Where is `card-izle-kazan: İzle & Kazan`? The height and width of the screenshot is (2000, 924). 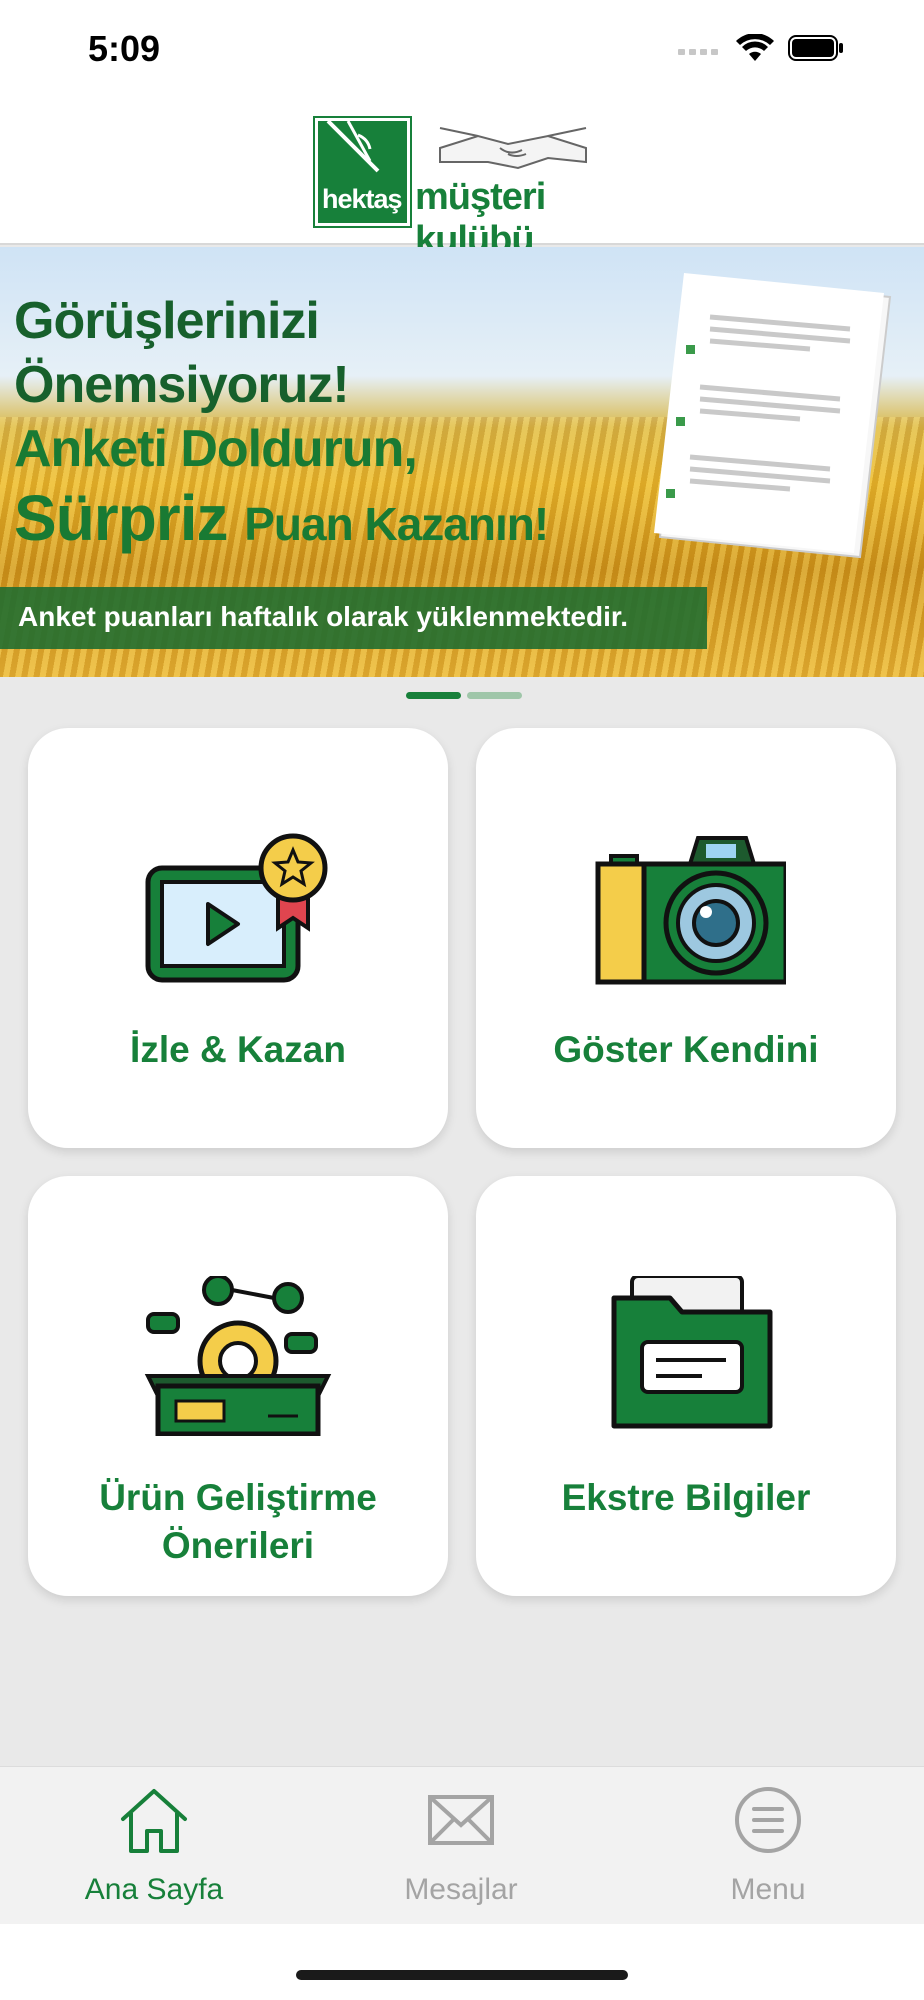
card-izle-kazan: İzle & Kazan is located at coordinates (238, 938).